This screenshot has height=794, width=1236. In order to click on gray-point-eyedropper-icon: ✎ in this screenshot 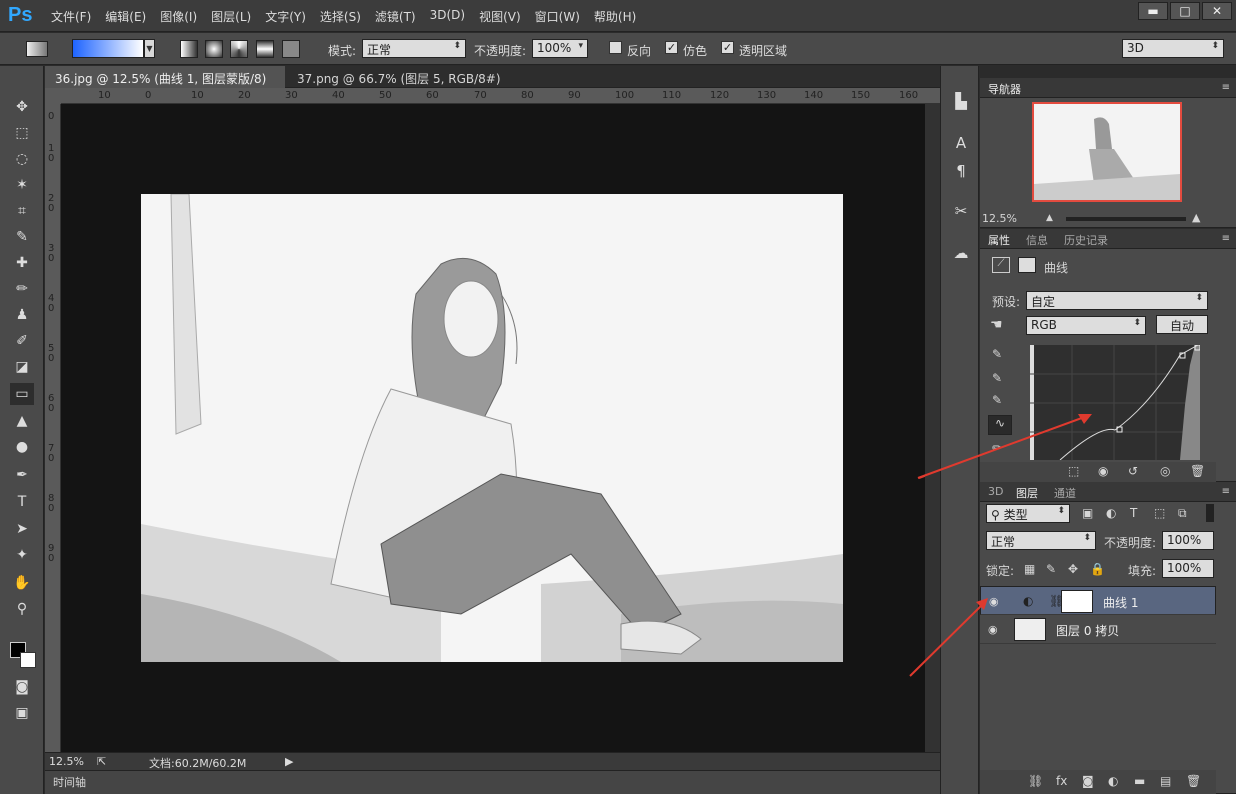, I will do `click(997, 378)`.